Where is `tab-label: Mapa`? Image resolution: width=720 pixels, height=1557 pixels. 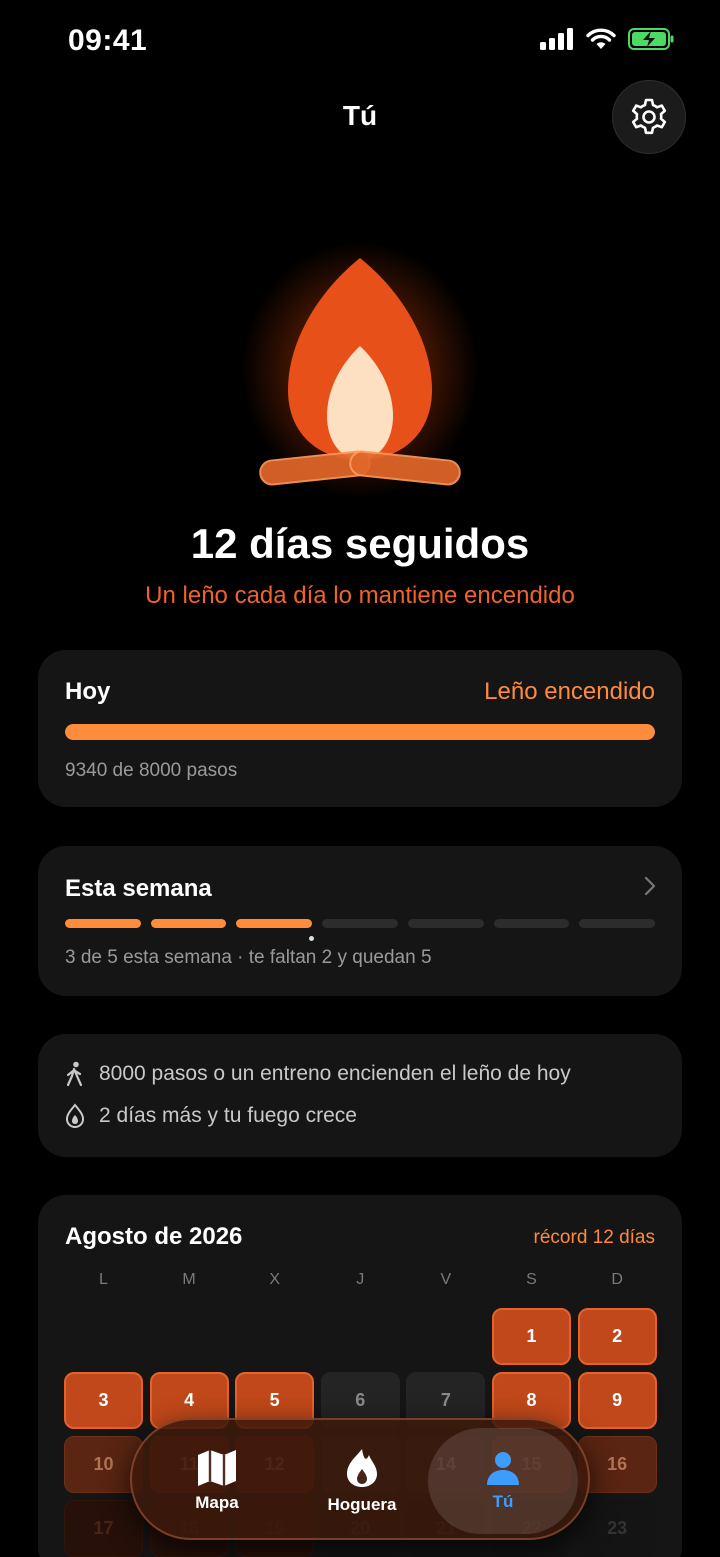
tab-label: Mapa is located at coordinates (217, 1502).